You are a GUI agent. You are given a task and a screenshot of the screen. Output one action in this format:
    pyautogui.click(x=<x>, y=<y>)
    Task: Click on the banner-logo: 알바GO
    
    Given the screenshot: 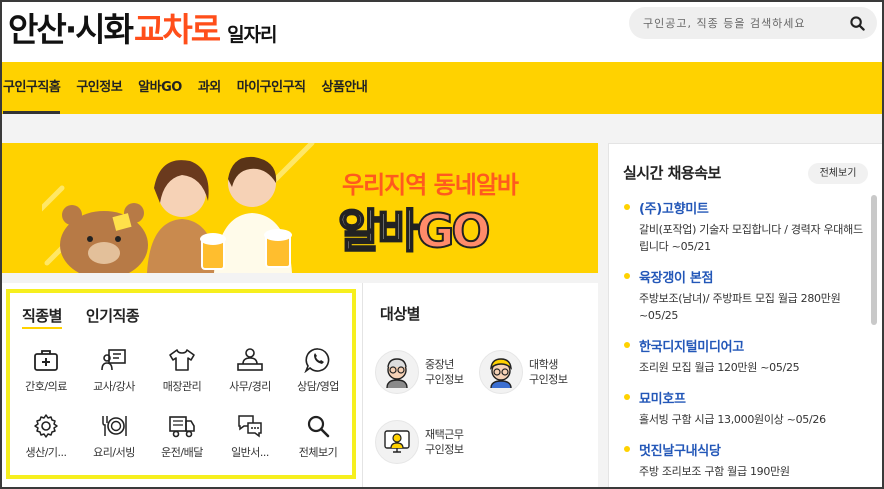 What is the action you would take?
    pyautogui.click(x=414, y=228)
    